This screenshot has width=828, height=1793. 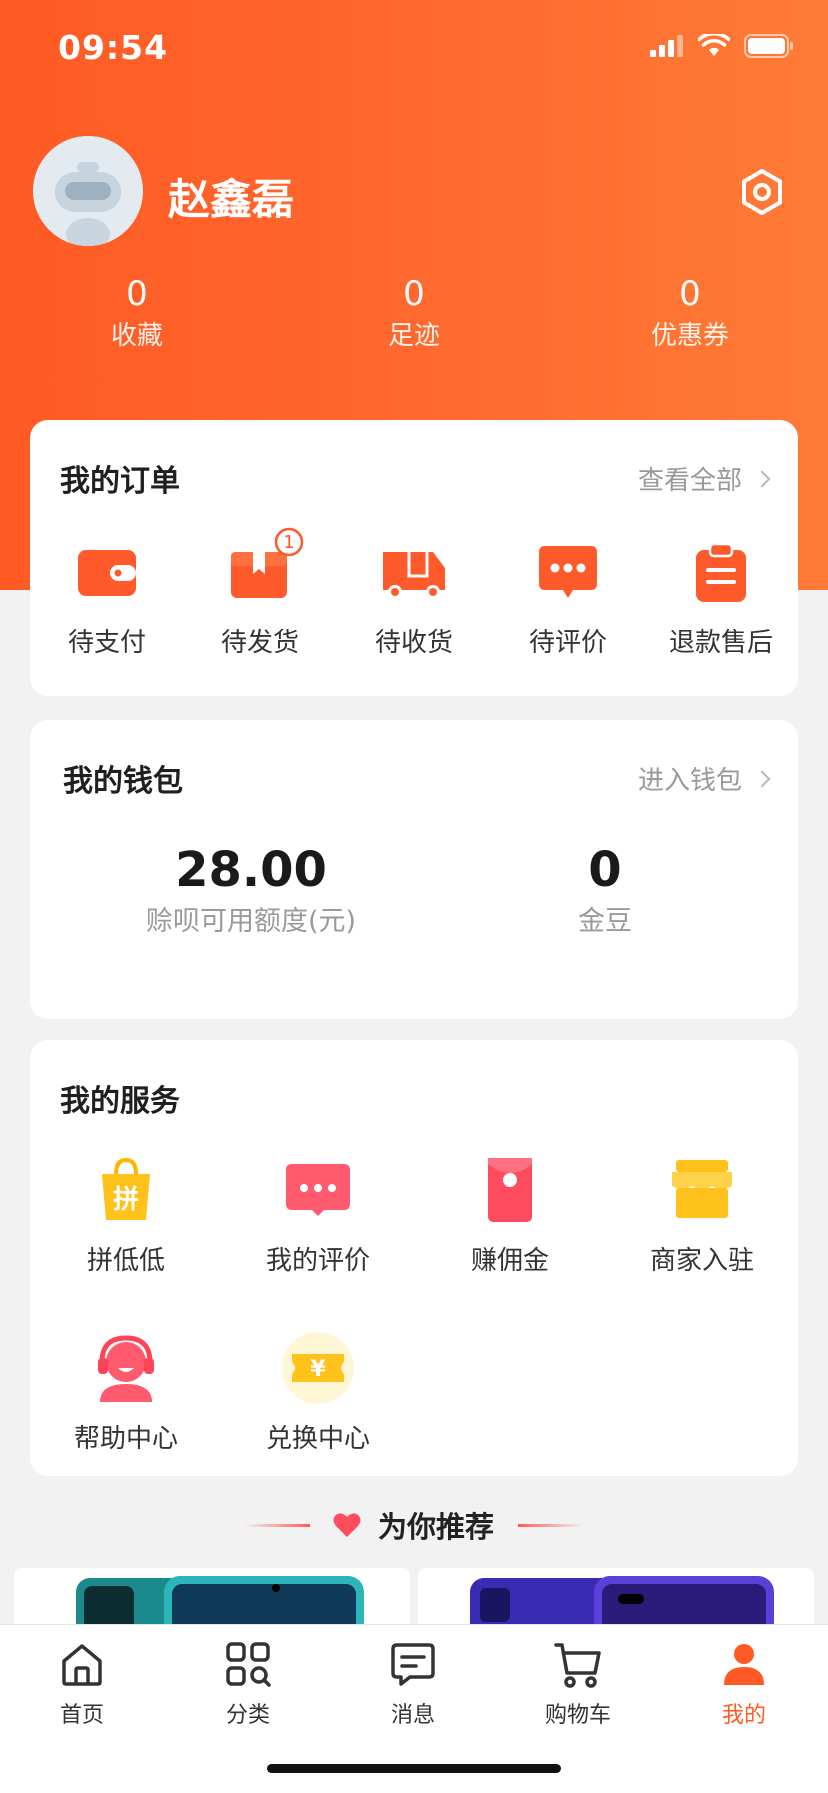 What do you see at coordinates (413, 1664) in the screenshot?
I see `message-icon` at bounding box center [413, 1664].